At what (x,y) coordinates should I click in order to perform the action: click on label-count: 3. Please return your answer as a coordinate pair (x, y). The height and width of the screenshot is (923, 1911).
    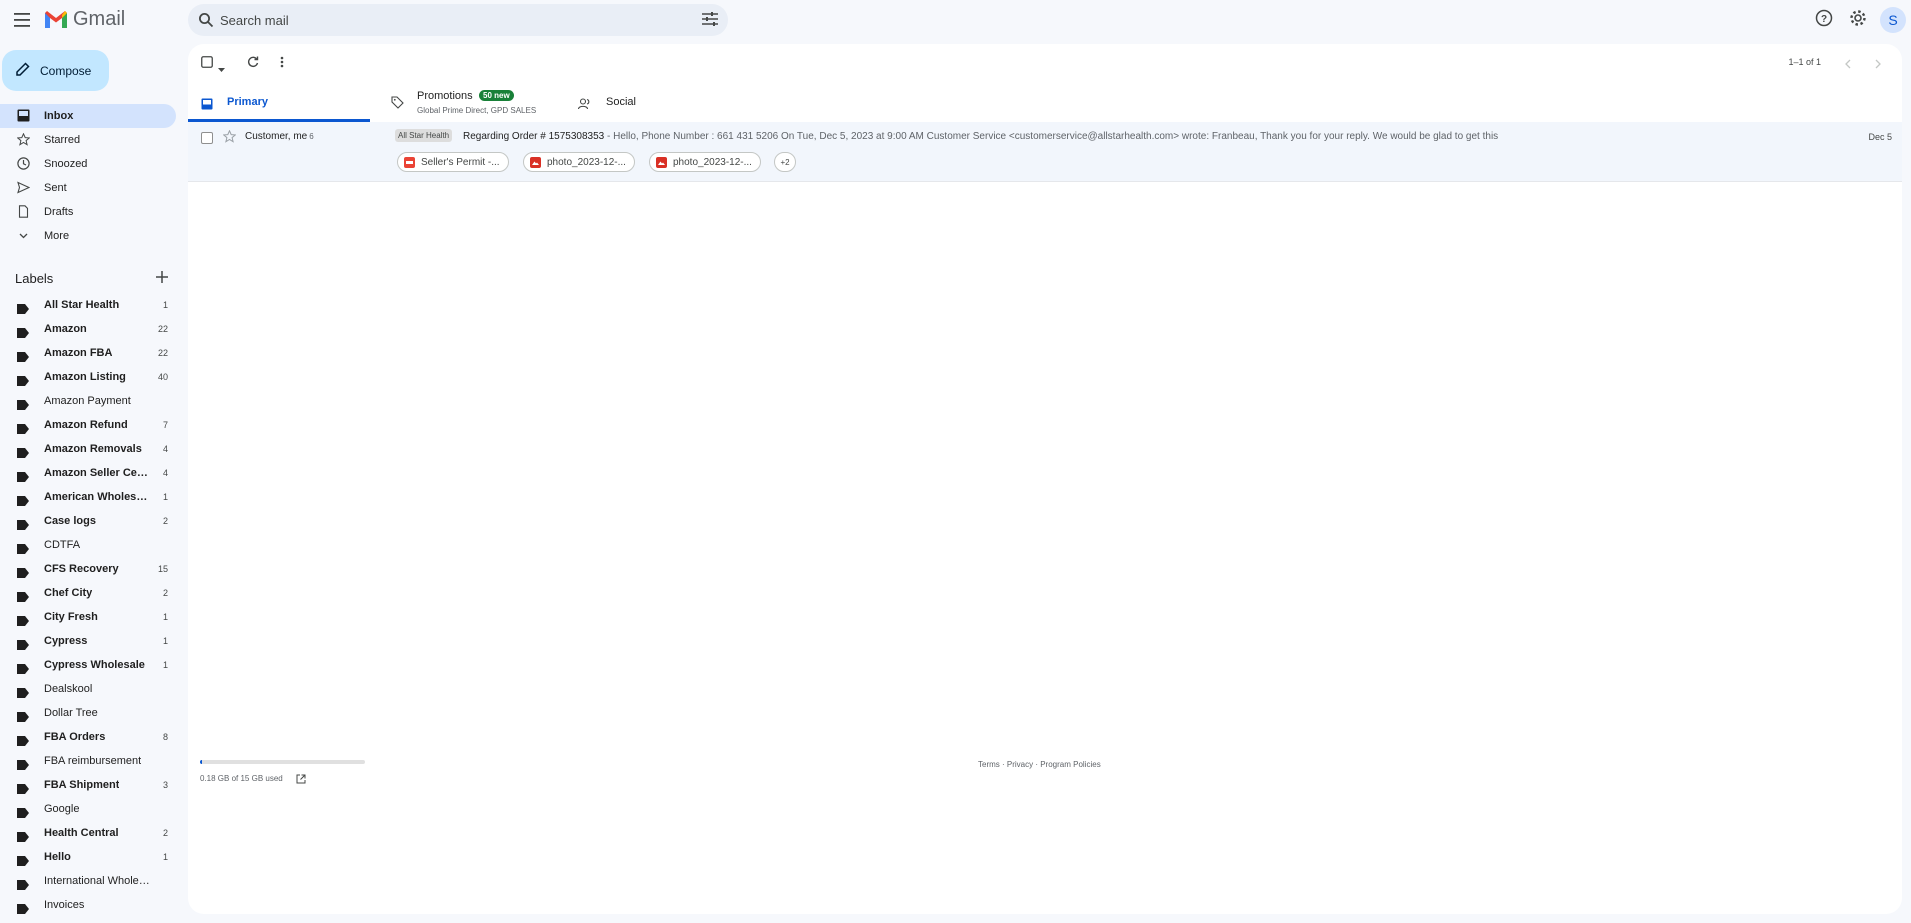
    Looking at the image, I should click on (165, 785).